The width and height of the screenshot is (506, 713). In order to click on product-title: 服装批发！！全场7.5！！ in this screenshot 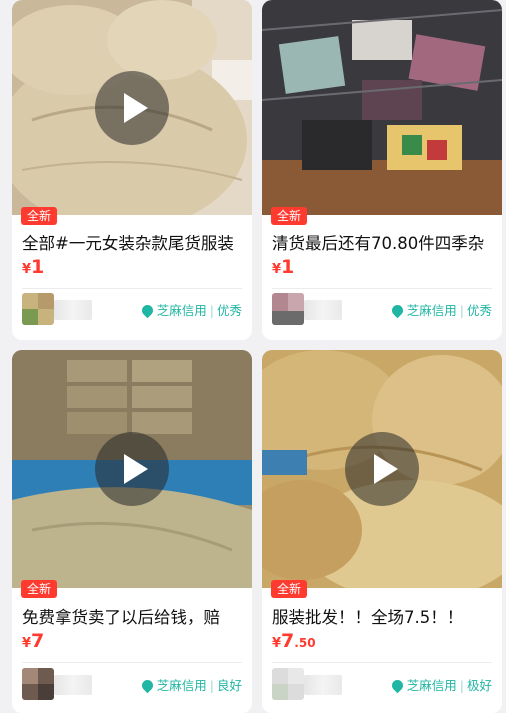, I will do `click(383, 616)`.